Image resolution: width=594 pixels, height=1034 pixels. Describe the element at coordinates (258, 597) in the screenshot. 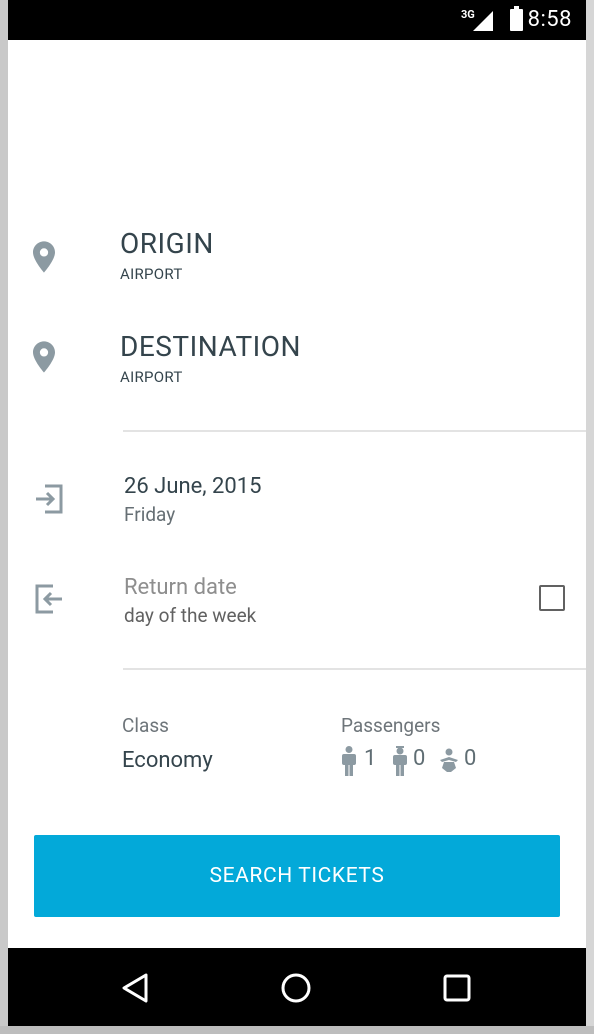

I see `return-date-row: Return date day of the week` at that location.